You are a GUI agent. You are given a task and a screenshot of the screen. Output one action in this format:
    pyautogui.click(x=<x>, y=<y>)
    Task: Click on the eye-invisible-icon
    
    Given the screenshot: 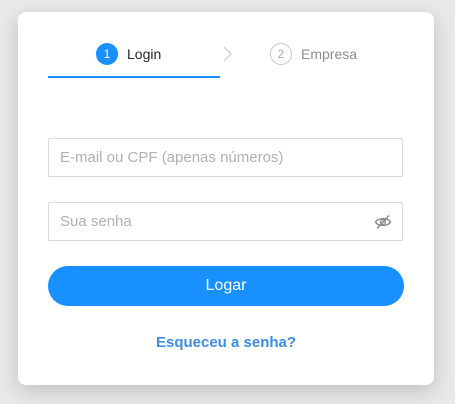 What is the action you would take?
    pyautogui.click(x=383, y=222)
    